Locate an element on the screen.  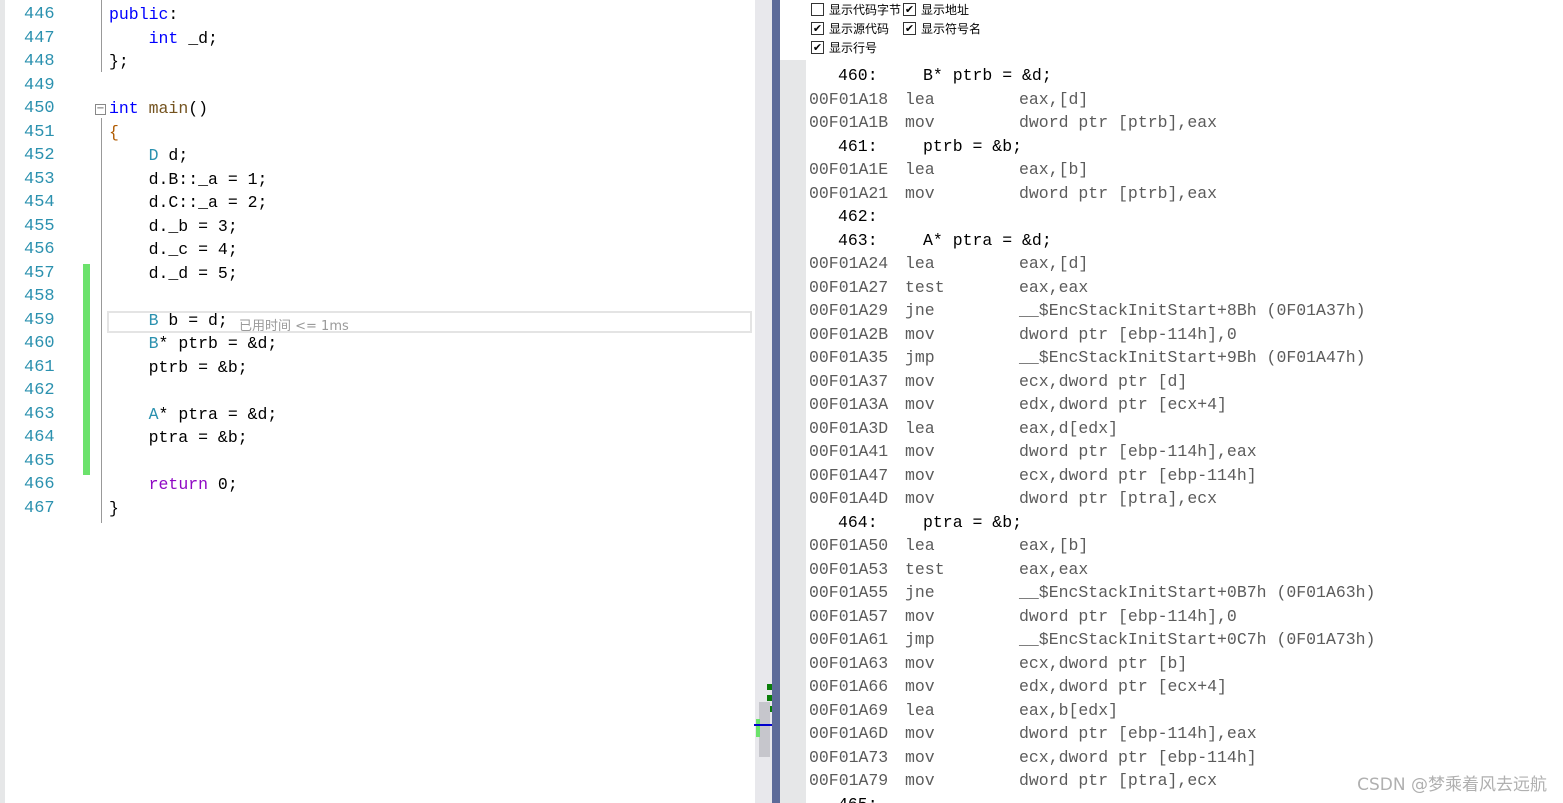
address: 00F01A53 is located at coordinates (849, 569).